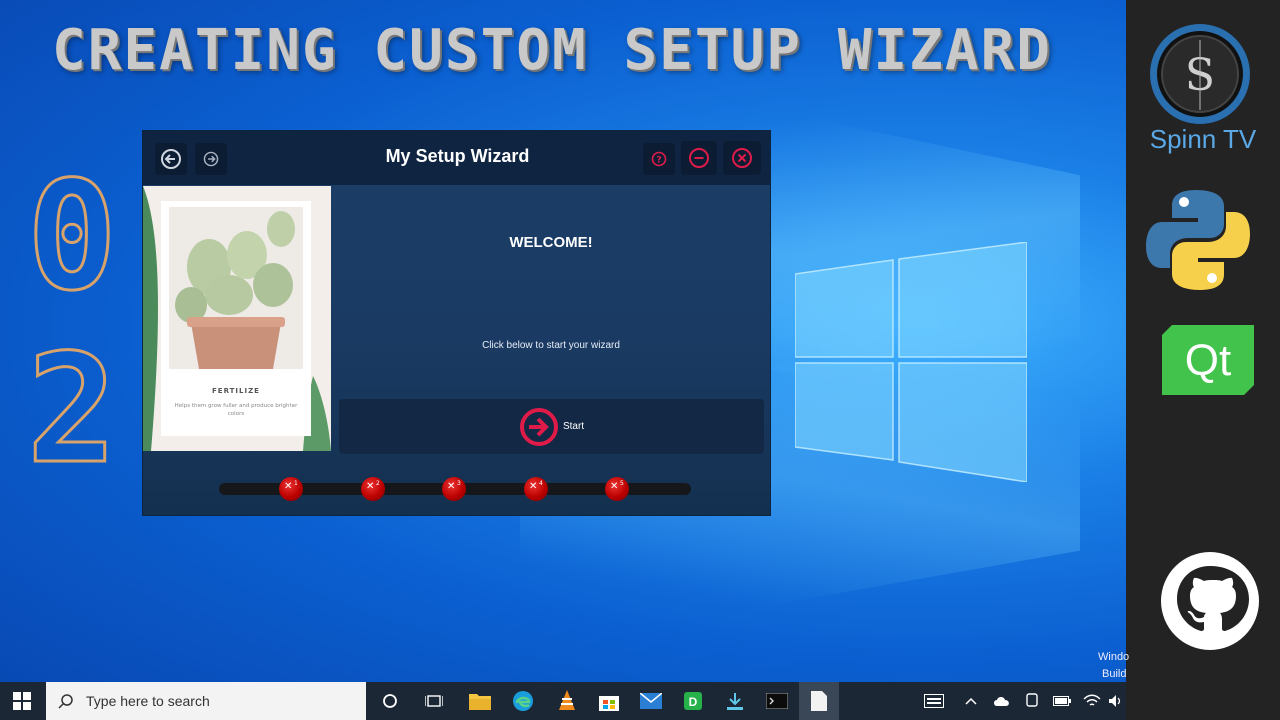 The image size is (1280, 720). Describe the element at coordinates (551, 345) in the screenshot. I see `welcome-subtext: Click below to start your wizard` at that location.